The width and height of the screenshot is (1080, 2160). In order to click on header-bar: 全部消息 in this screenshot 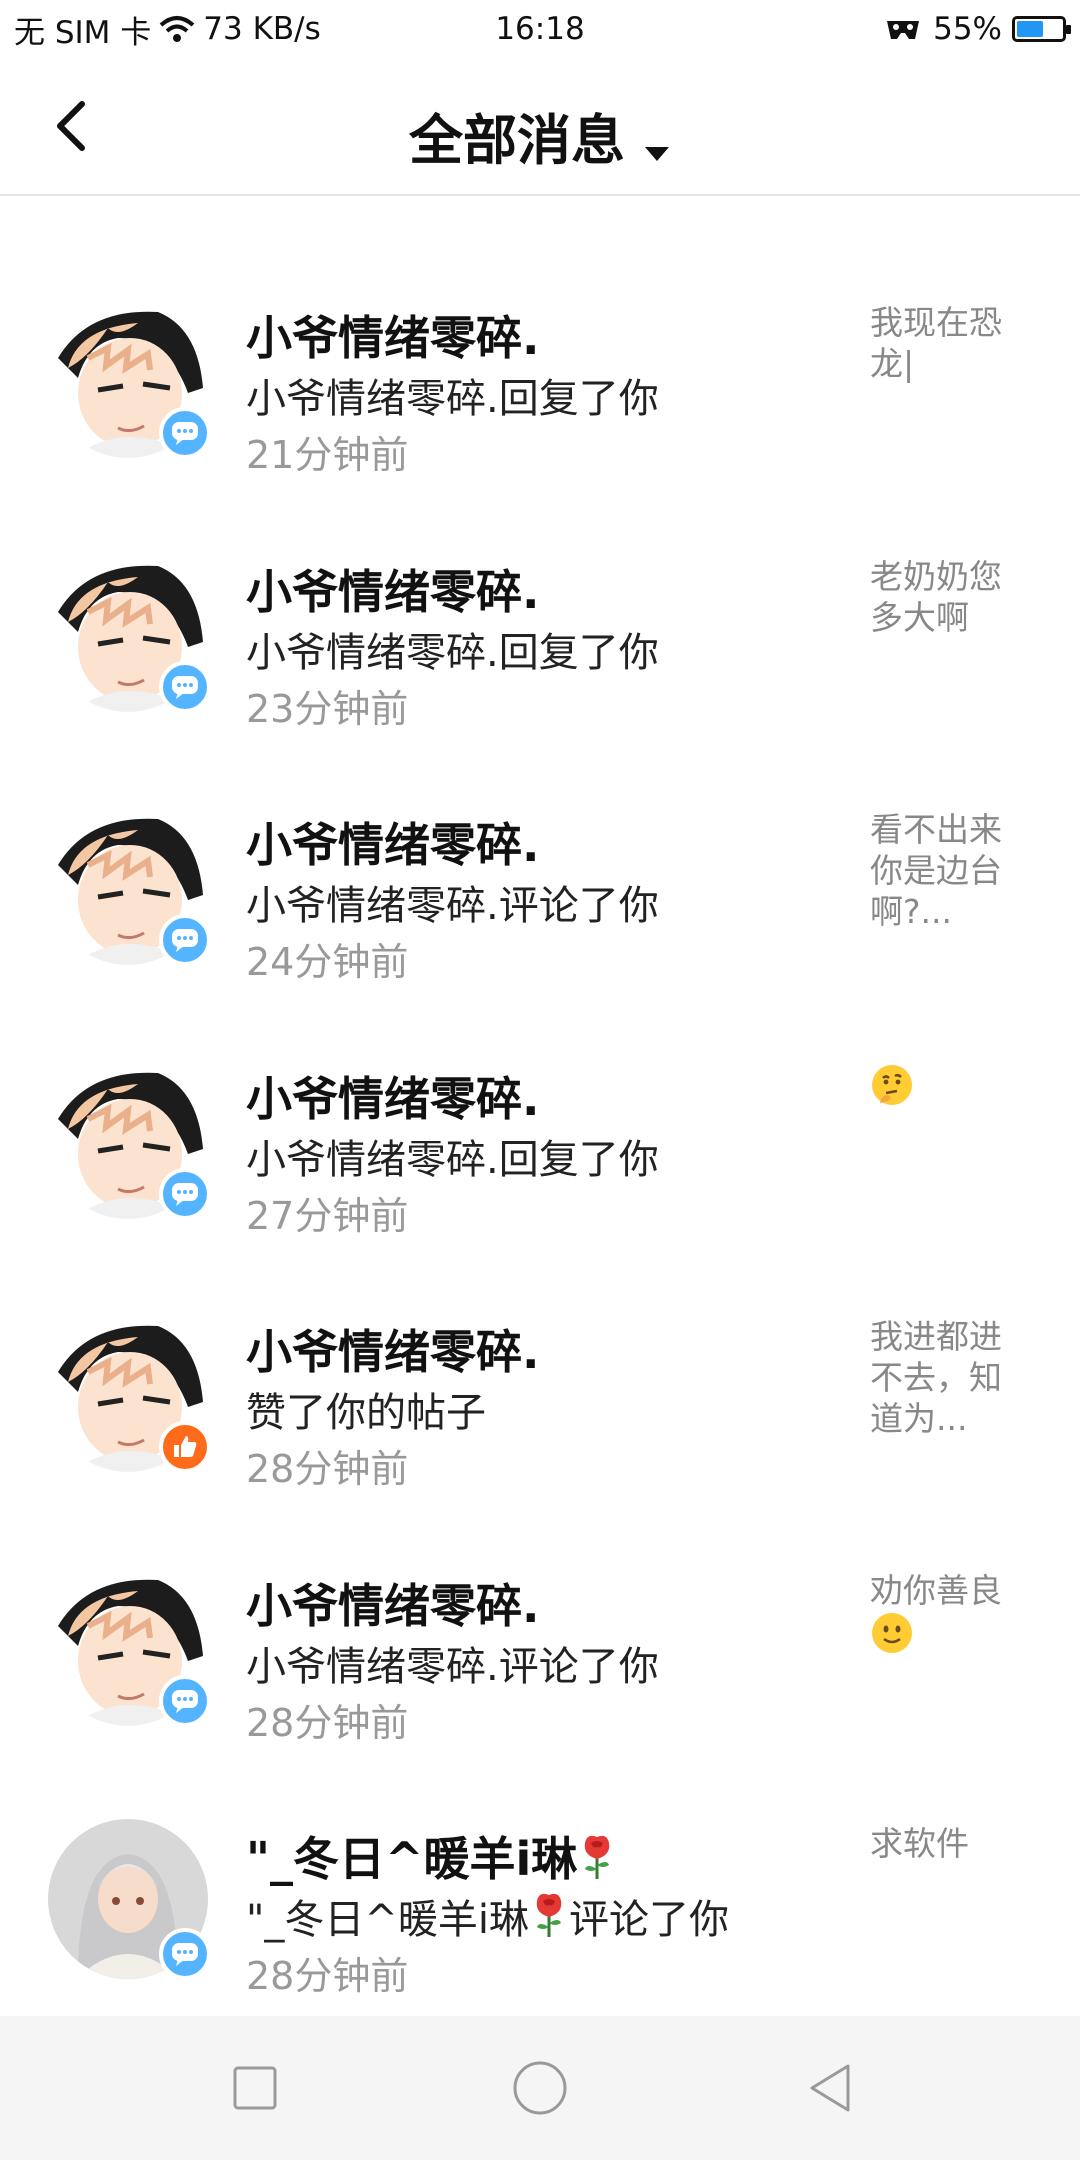, I will do `click(540, 127)`.